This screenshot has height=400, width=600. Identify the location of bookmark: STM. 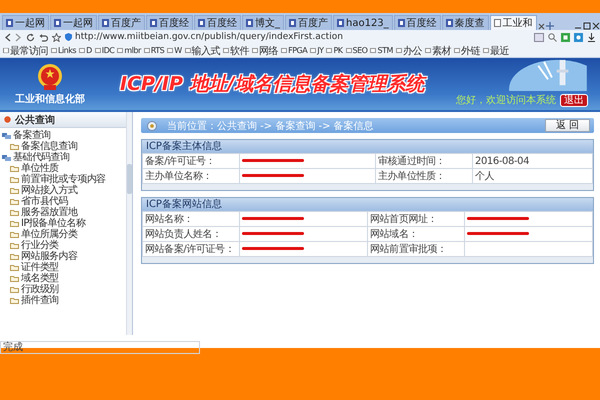
(381, 50).